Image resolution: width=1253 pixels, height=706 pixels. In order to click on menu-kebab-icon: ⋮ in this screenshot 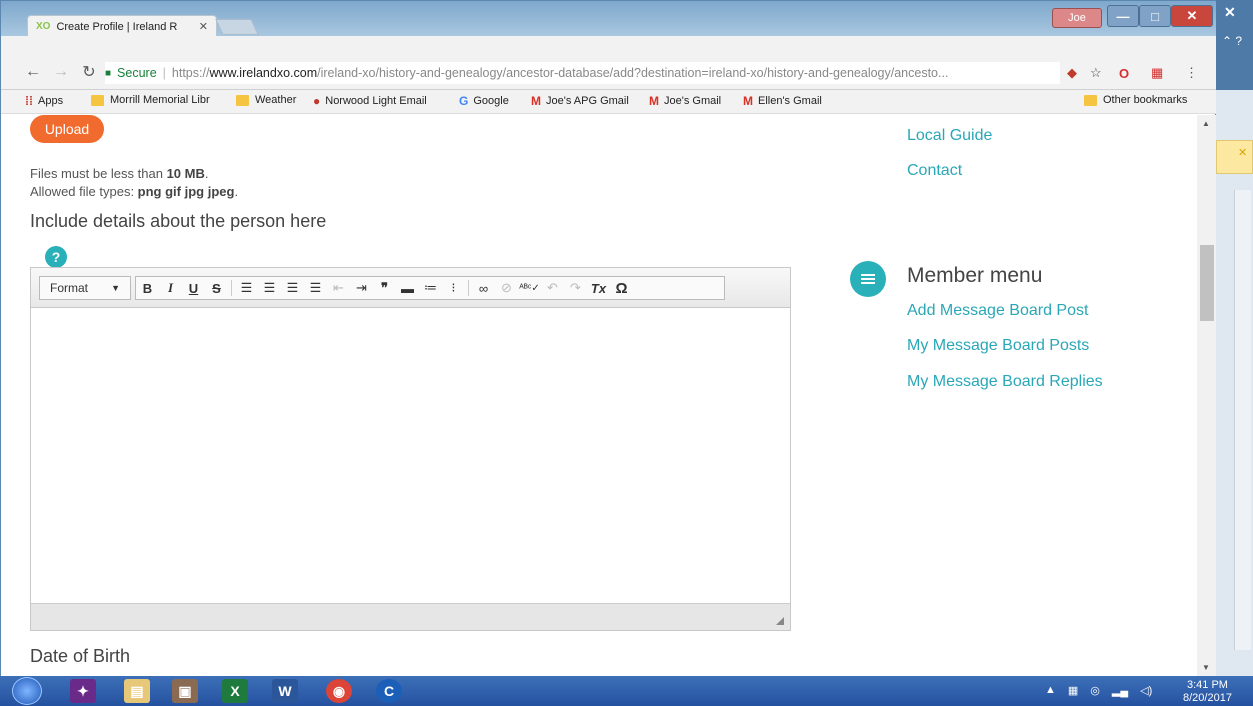, I will do `click(1191, 73)`.